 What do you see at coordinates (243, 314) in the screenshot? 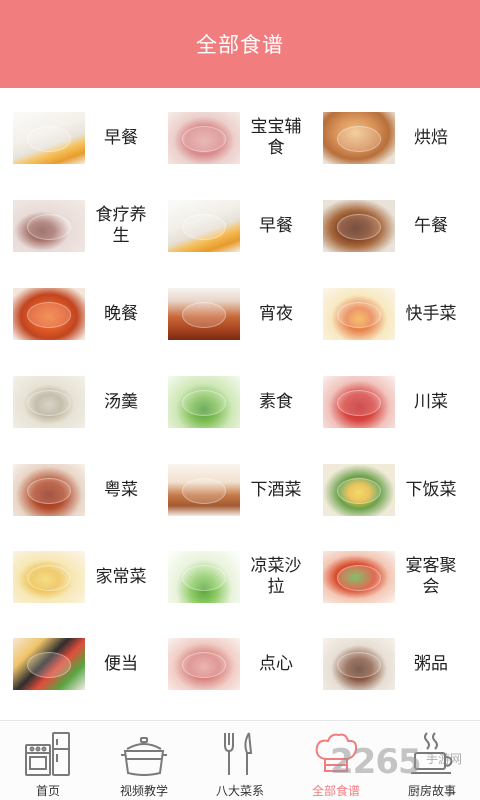
I see `category-item: 宵夜` at bounding box center [243, 314].